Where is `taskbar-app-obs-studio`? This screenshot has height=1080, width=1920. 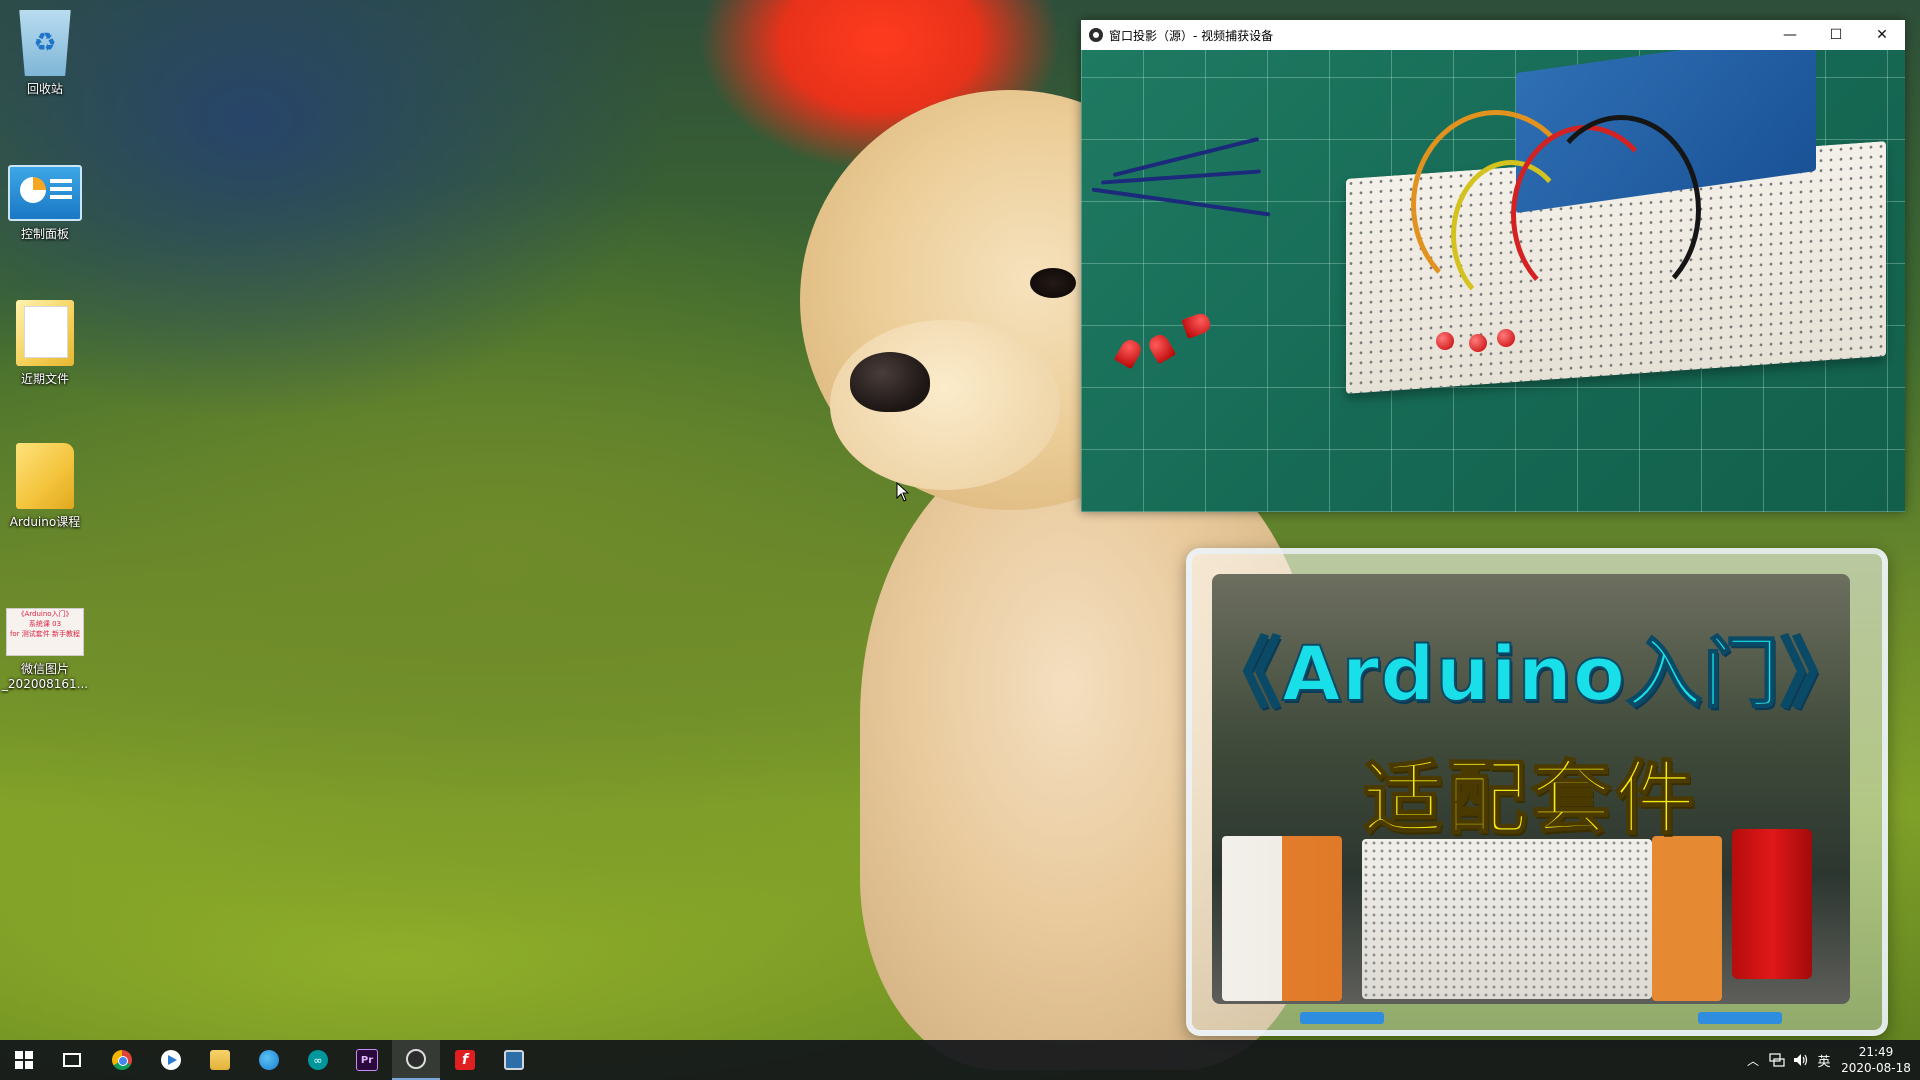
taskbar-app-obs-studio is located at coordinates (416, 1060).